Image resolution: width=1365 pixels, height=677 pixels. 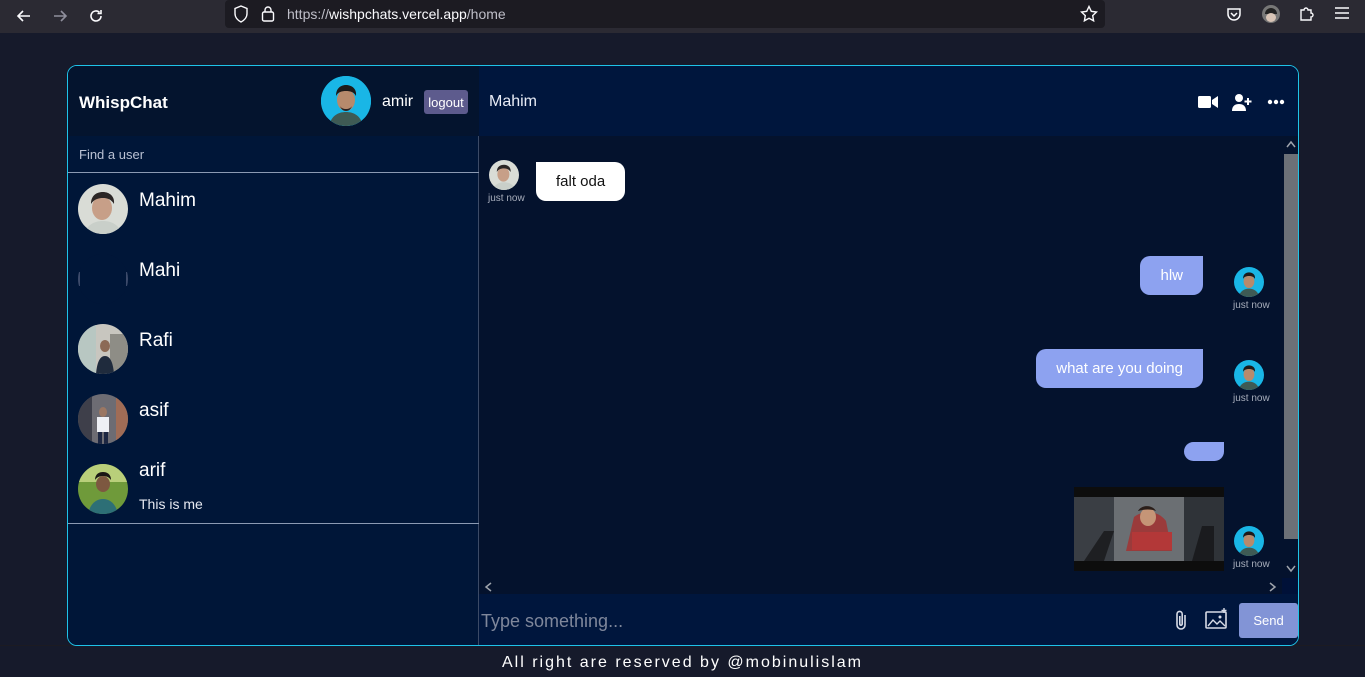 What do you see at coordinates (398, 101) in the screenshot?
I see `current-user-name: amir` at bounding box center [398, 101].